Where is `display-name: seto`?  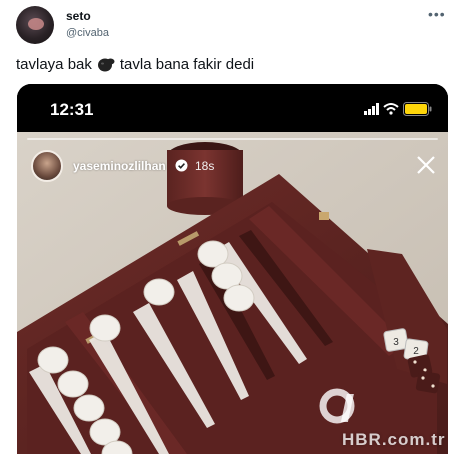 display-name: seto is located at coordinates (78, 16).